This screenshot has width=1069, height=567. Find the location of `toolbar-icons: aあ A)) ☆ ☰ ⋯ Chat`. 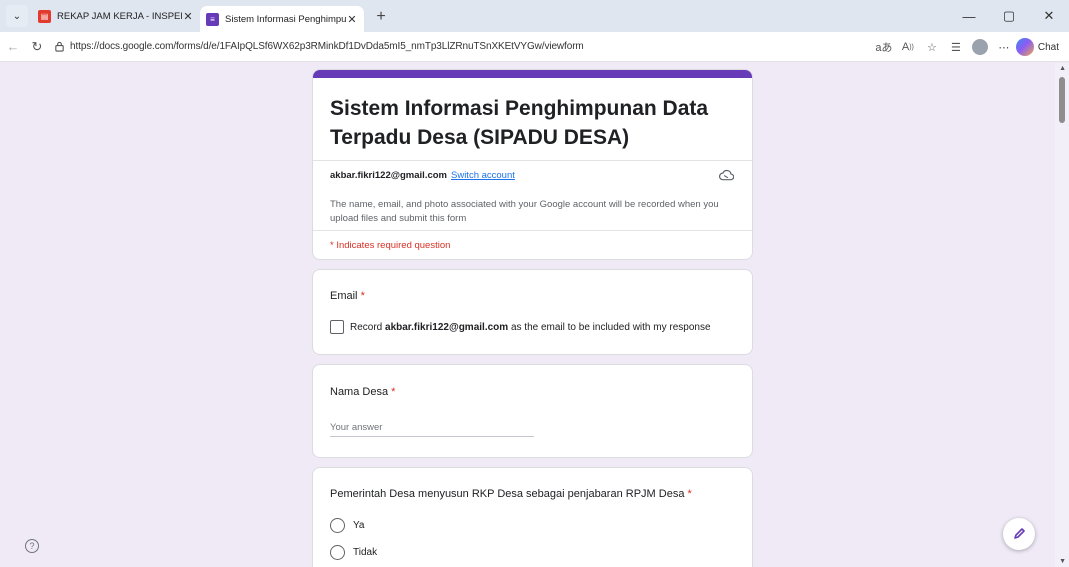

toolbar-icons: aあ A)) ☆ ☰ ⋯ Chat is located at coordinates (965, 47).